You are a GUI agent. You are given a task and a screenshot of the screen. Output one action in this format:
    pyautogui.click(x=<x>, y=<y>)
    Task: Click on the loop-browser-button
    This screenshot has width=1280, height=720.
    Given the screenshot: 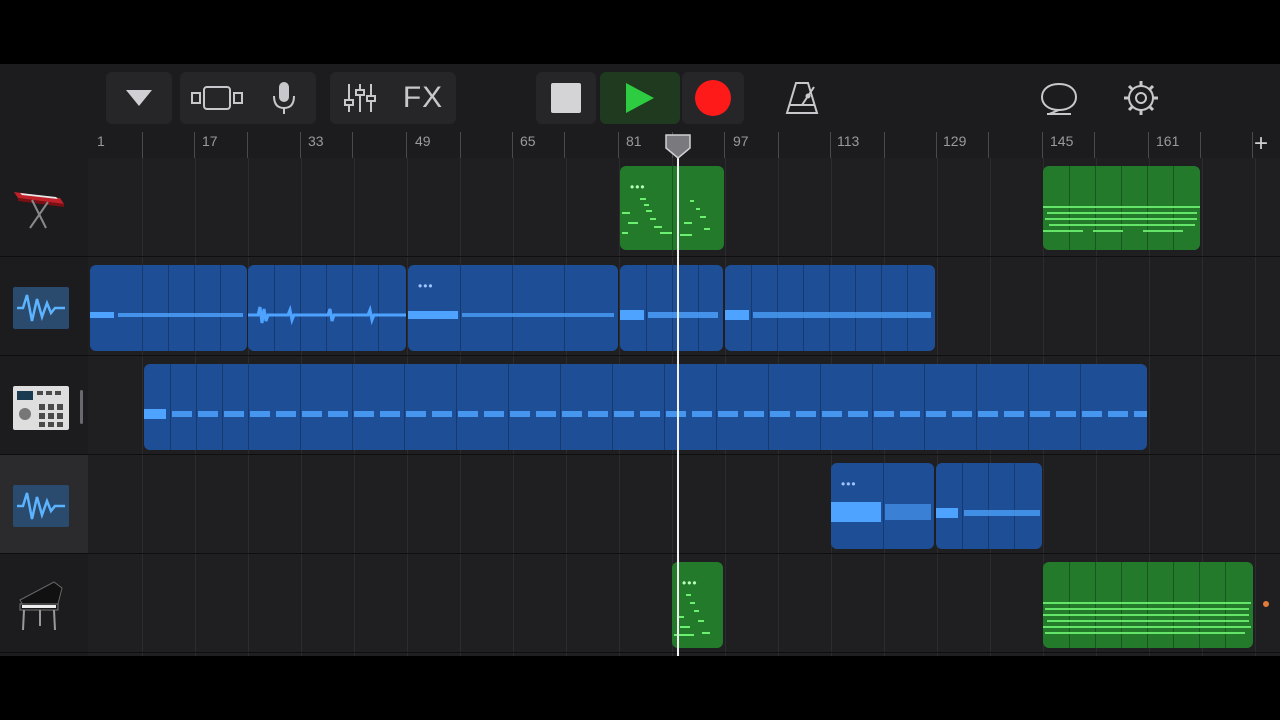 What is the action you would take?
    pyautogui.click(x=1059, y=98)
    